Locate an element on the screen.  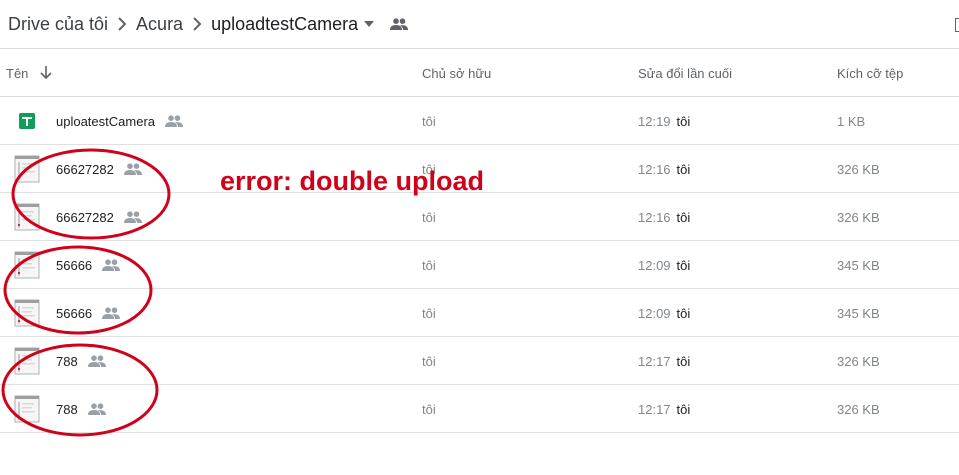
breadcrumb: Drive của tôi Acura uploadtestCamera is located at coordinates (479, 24).